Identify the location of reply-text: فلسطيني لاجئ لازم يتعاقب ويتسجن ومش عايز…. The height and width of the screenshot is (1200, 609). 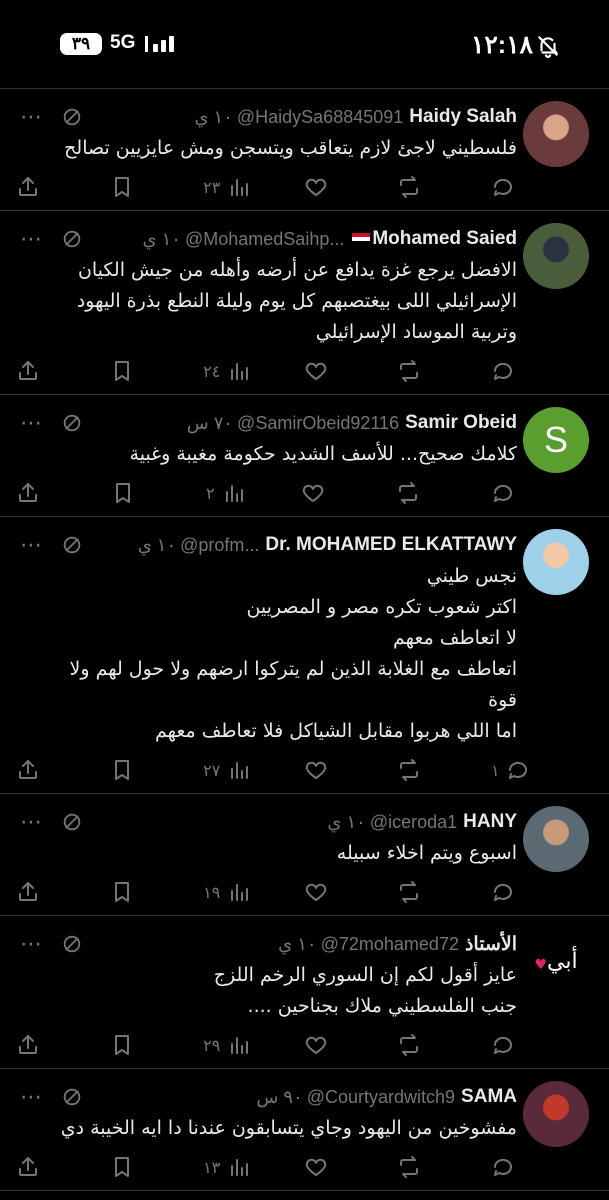
(290, 148).